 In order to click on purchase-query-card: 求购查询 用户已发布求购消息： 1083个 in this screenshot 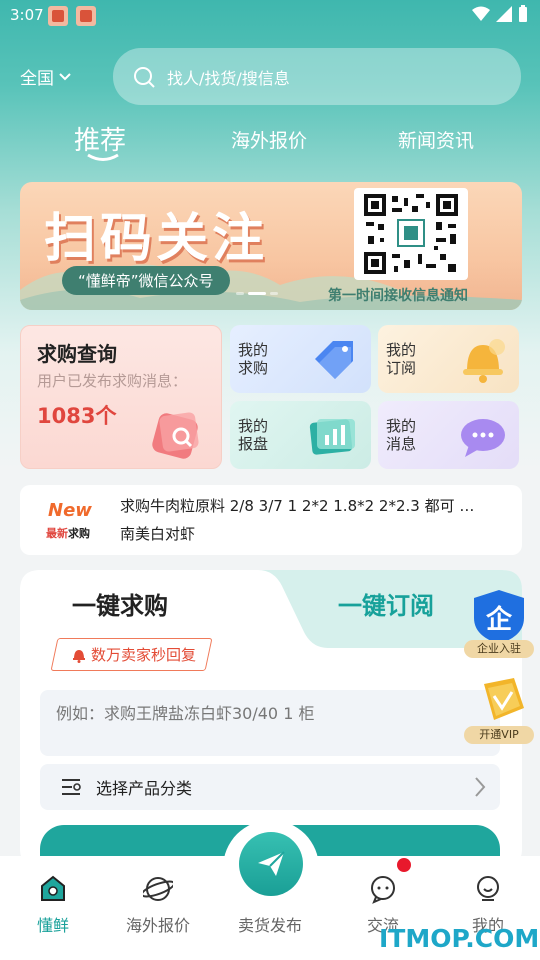, I will do `click(121, 397)`.